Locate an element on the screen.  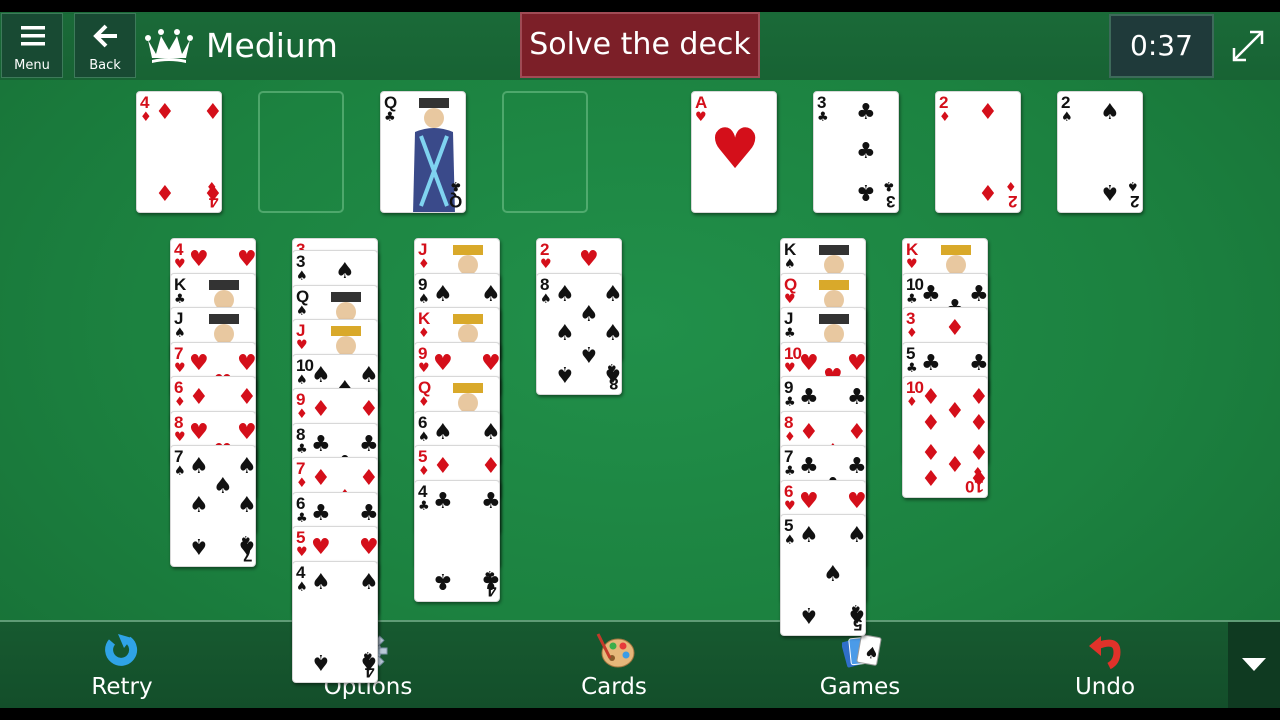
playing-card: 8 ♠ ♠ ♠ ♠ ♠ ♠ ♠ ♠ ♠ 8 ♠ is located at coordinates (579, 334).